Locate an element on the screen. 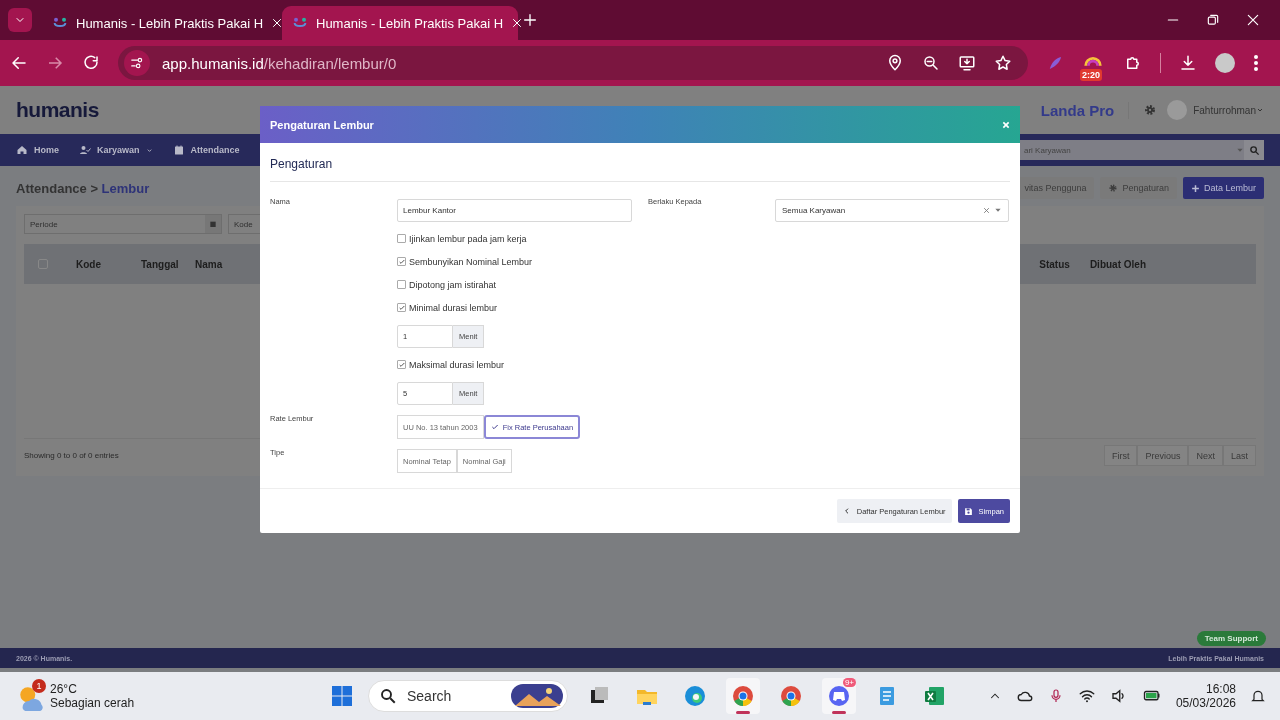 Image resolution: width=1280 pixels, height=720 pixels. support-button: Team Support is located at coordinates (1231, 638).